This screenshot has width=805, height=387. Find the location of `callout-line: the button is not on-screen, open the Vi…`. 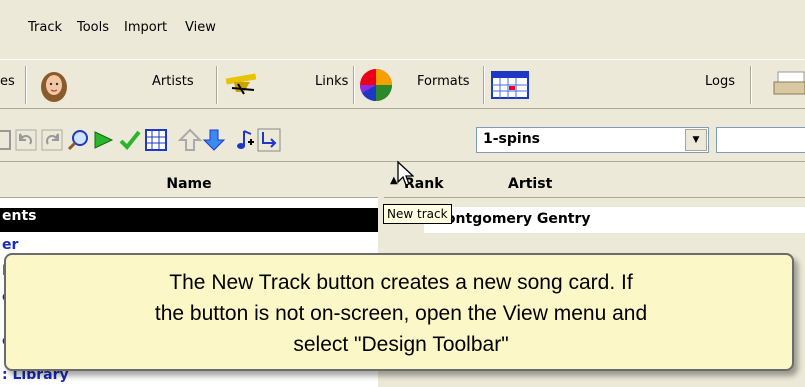

callout-line: the button is not on-screen, open the Vi… is located at coordinates (401, 313).